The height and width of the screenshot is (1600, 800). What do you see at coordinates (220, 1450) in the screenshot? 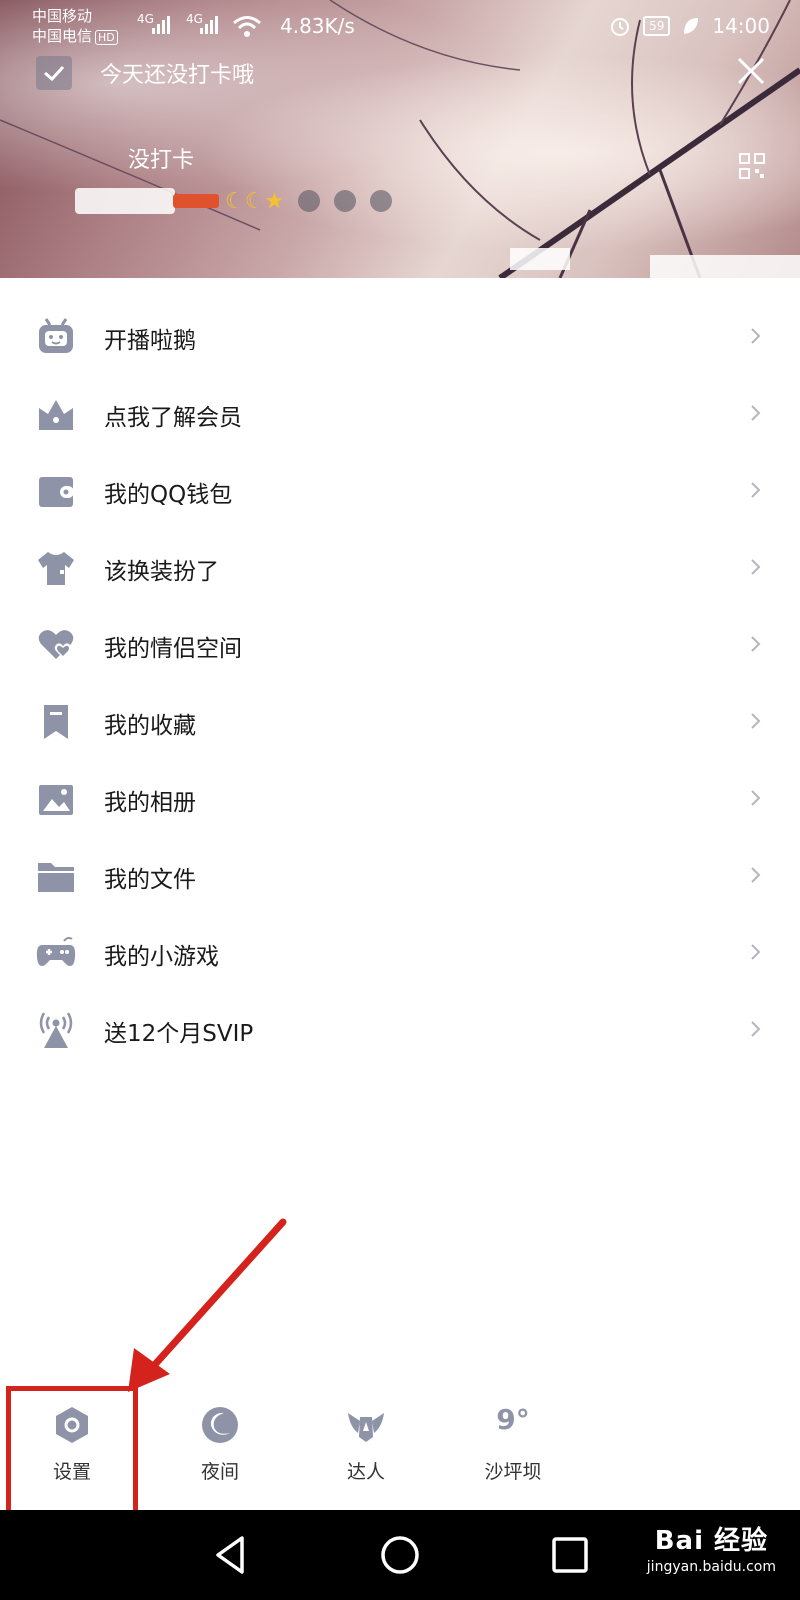
I see `night-mode-button: 夜间` at bounding box center [220, 1450].